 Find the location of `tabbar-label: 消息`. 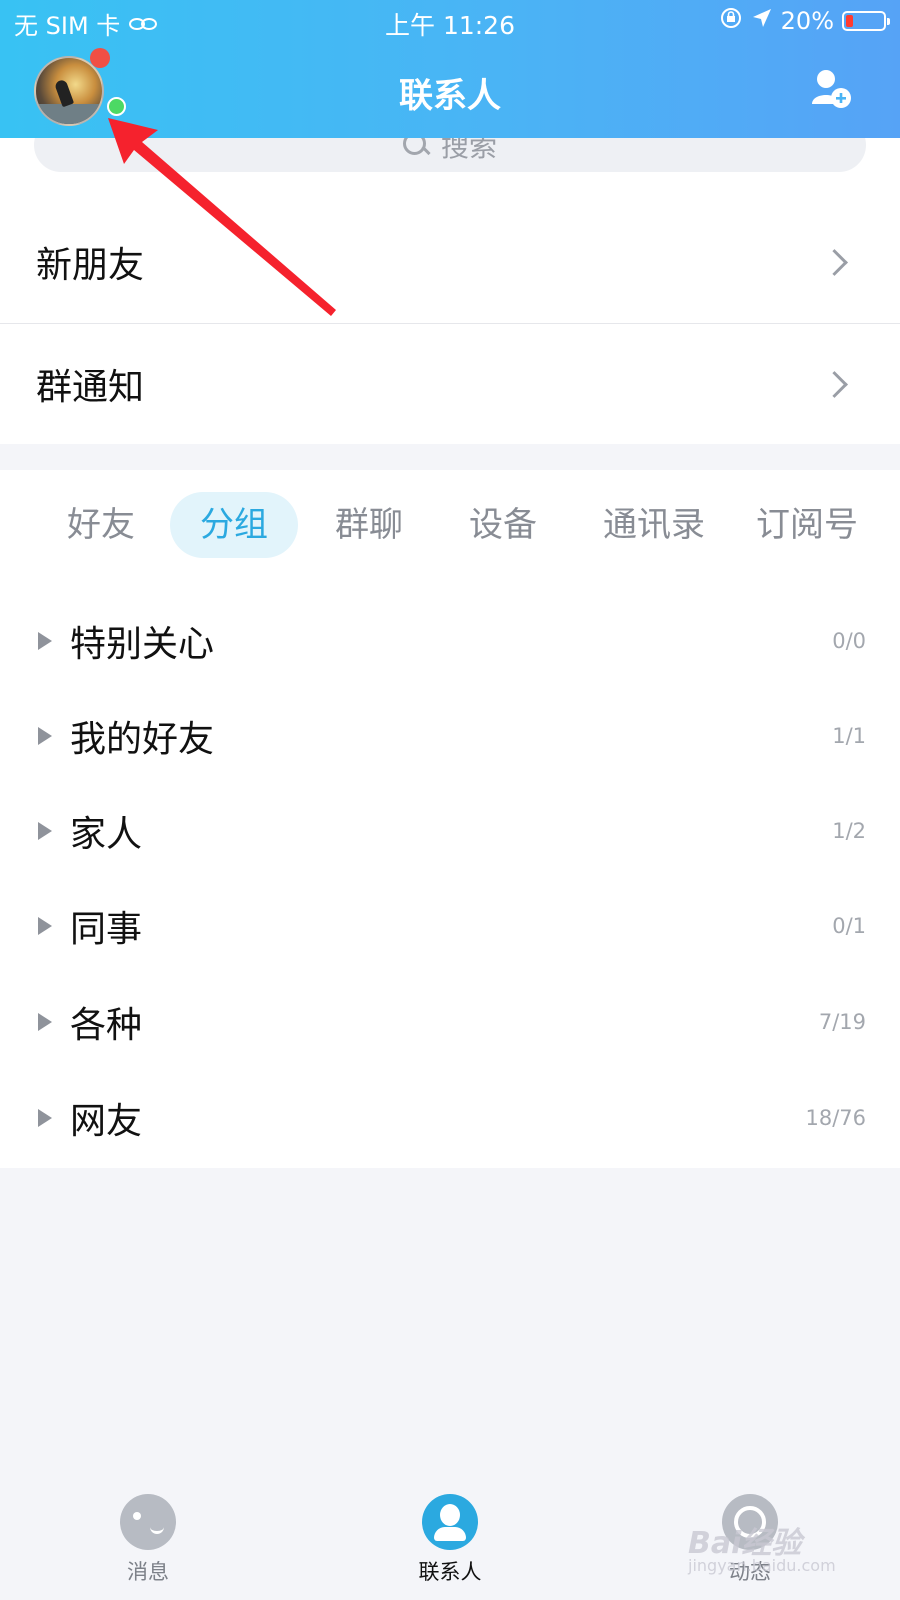

tabbar-label: 消息 is located at coordinates (148, 1572).